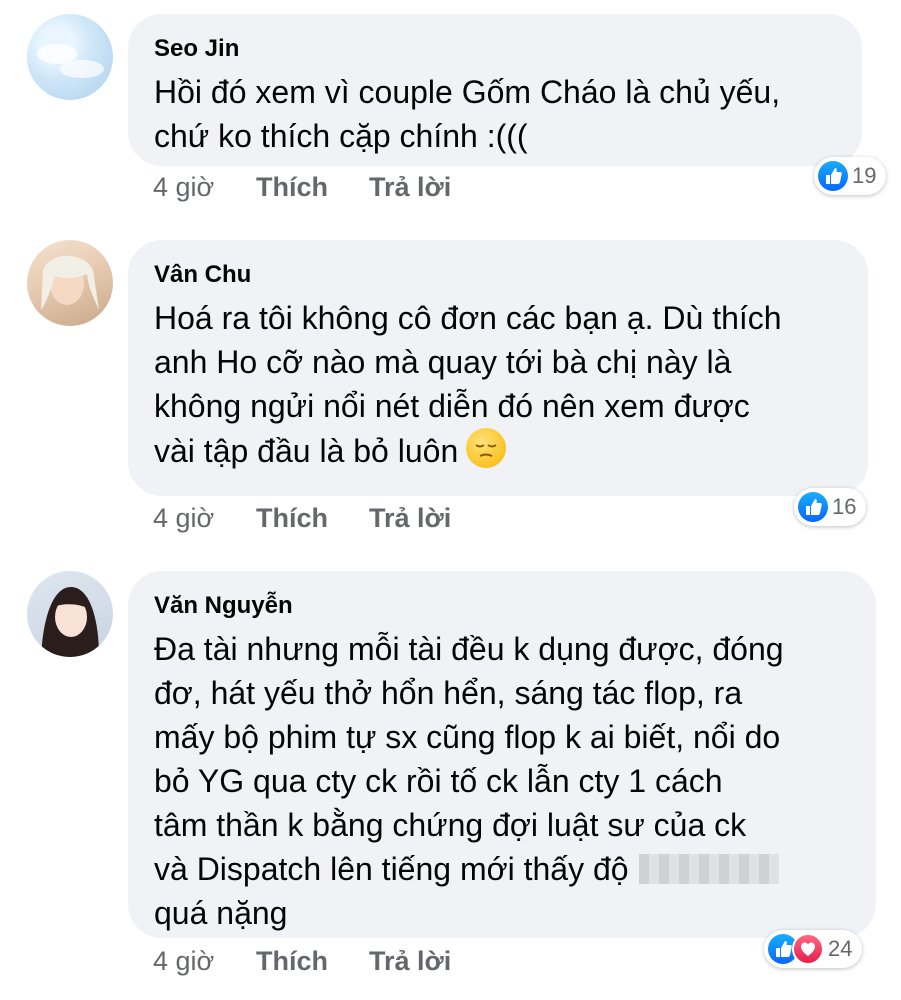 The height and width of the screenshot is (1000, 901). I want to click on comment-line-text: vài tập đầu là bỏ luôn, so click(306, 451).